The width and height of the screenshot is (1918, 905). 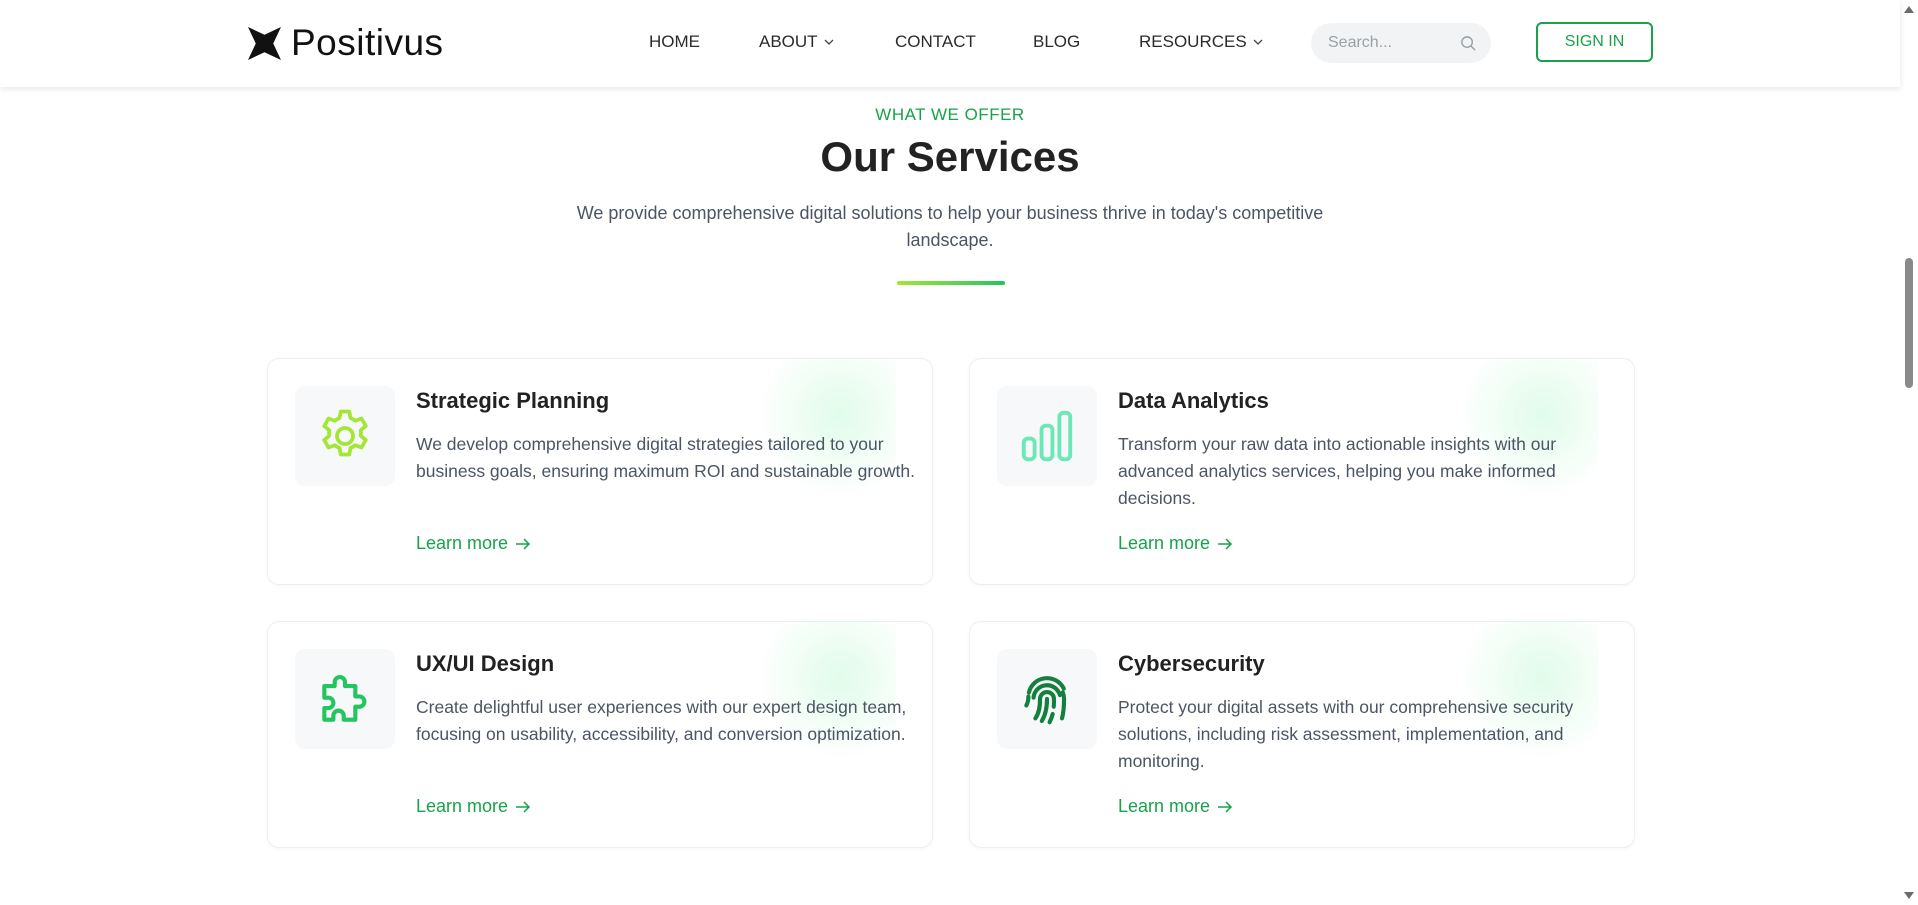 I want to click on nav-about: ABOUT, so click(x=796, y=42).